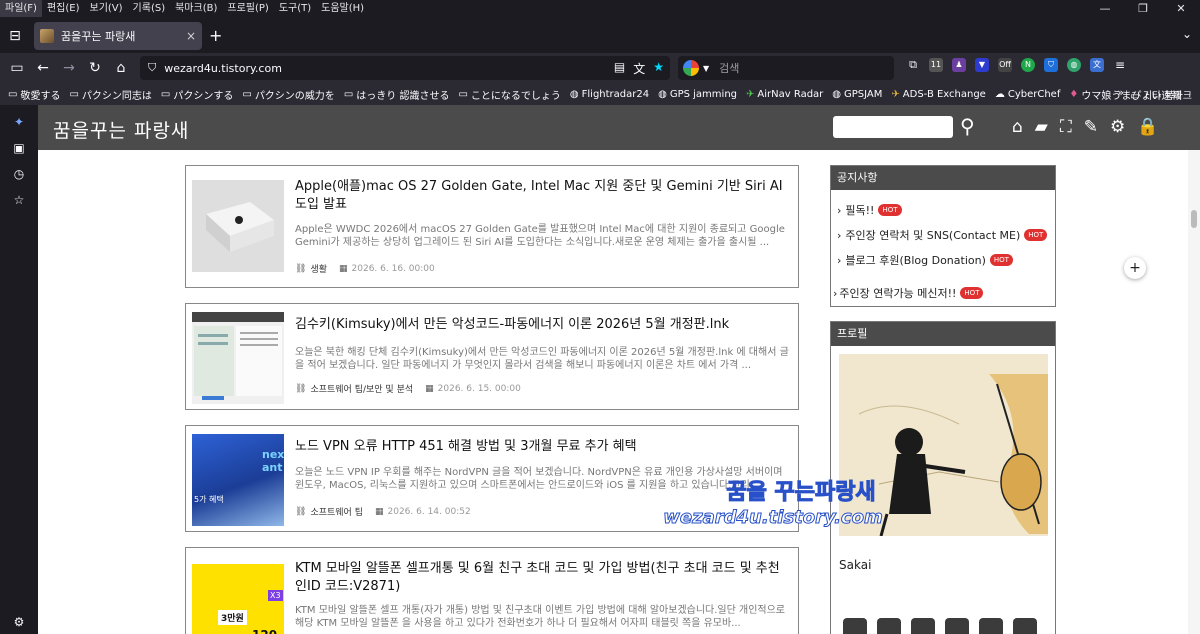  What do you see at coordinates (932, 235) in the screenshot?
I see `notice-label: 주인장 연락처 및 SNS(Contact ME)` at bounding box center [932, 235].